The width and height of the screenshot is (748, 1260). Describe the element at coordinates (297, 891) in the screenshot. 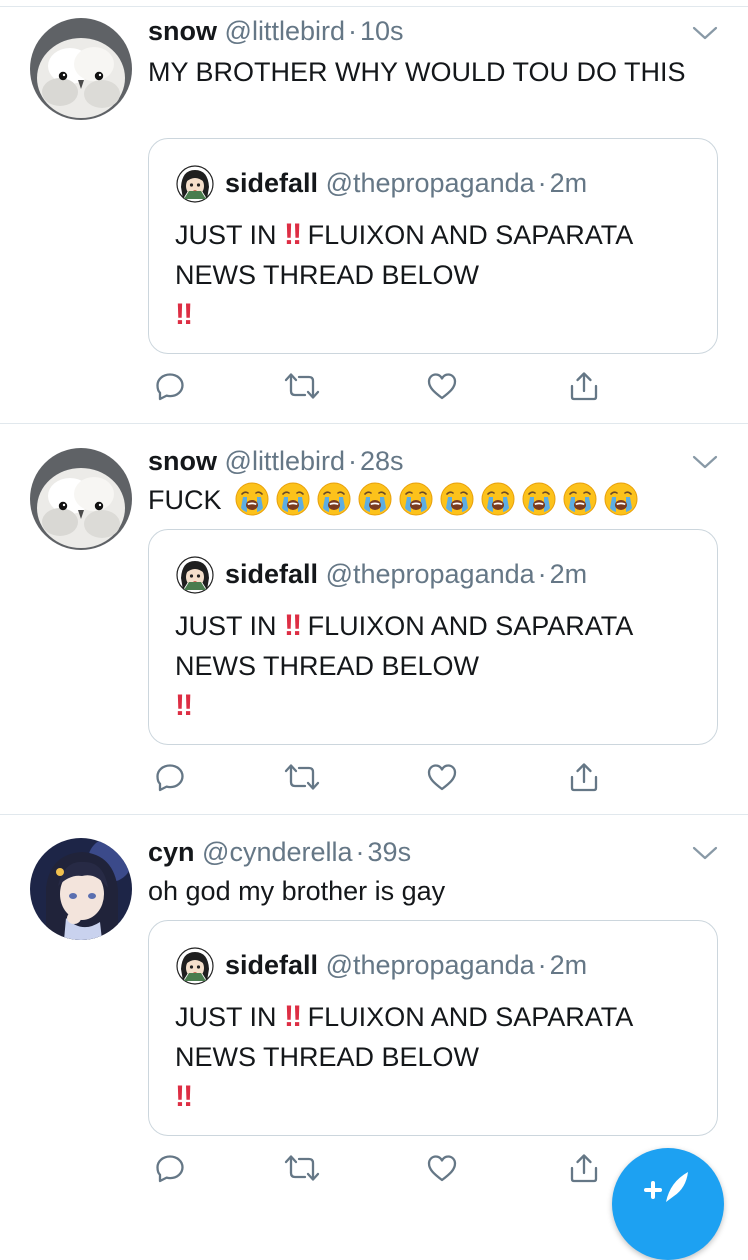

I see `tweet-text: oh god my brother is gay` at that location.